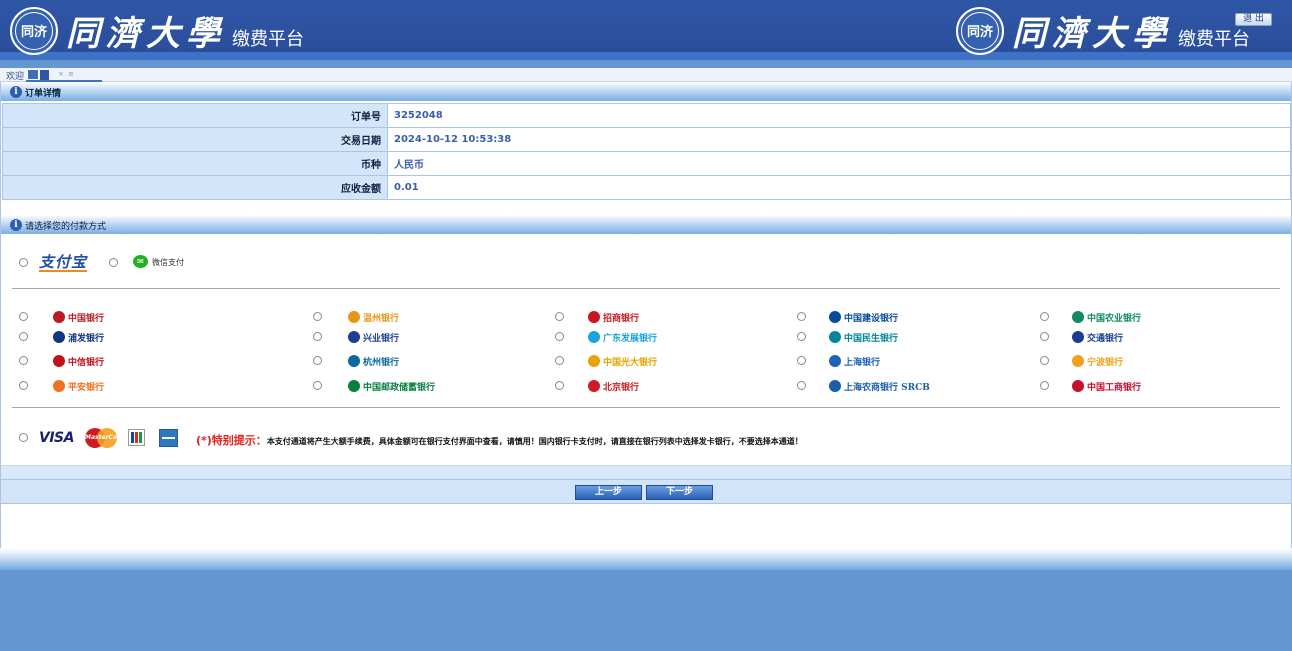  What do you see at coordinates (86, 318) in the screenshot?
I see `bank-name: 中国银行` at bounding box center [86, 318].